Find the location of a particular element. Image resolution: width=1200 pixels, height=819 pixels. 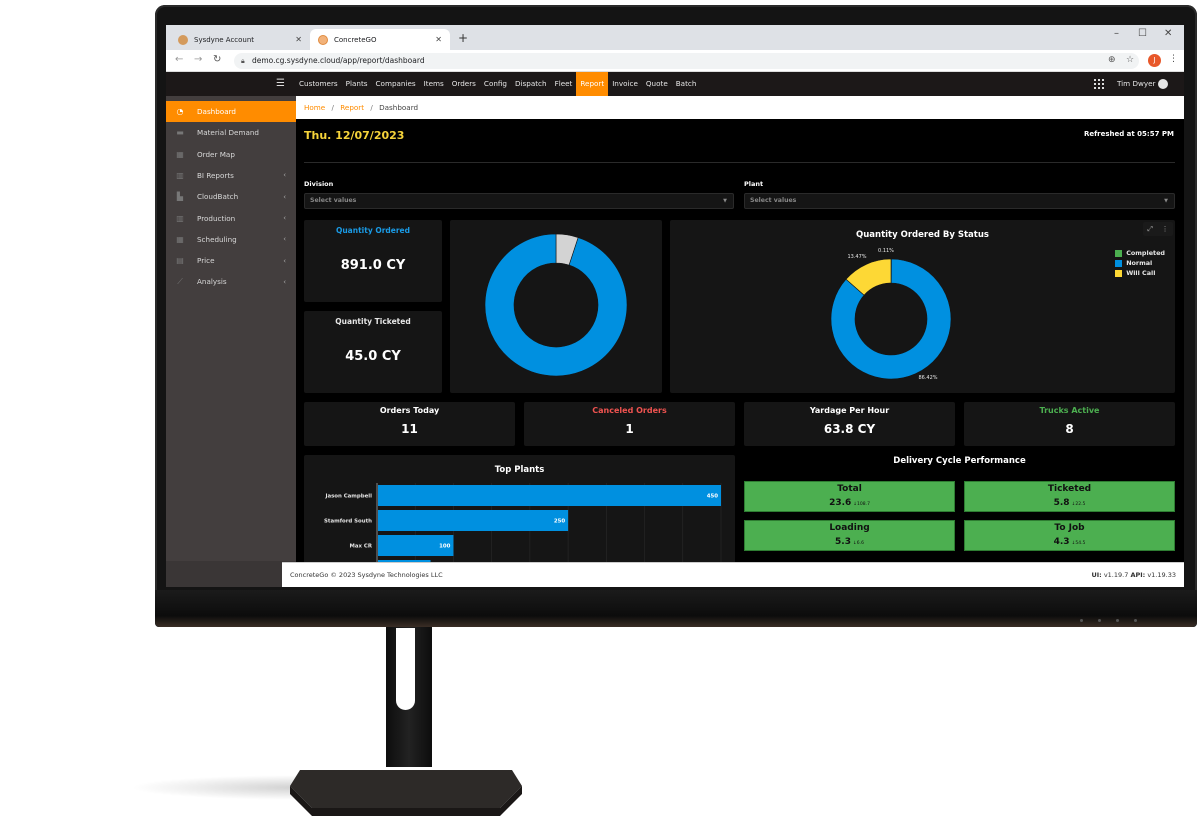

factory-icon: ▙ is located at coordinates (180, 197).